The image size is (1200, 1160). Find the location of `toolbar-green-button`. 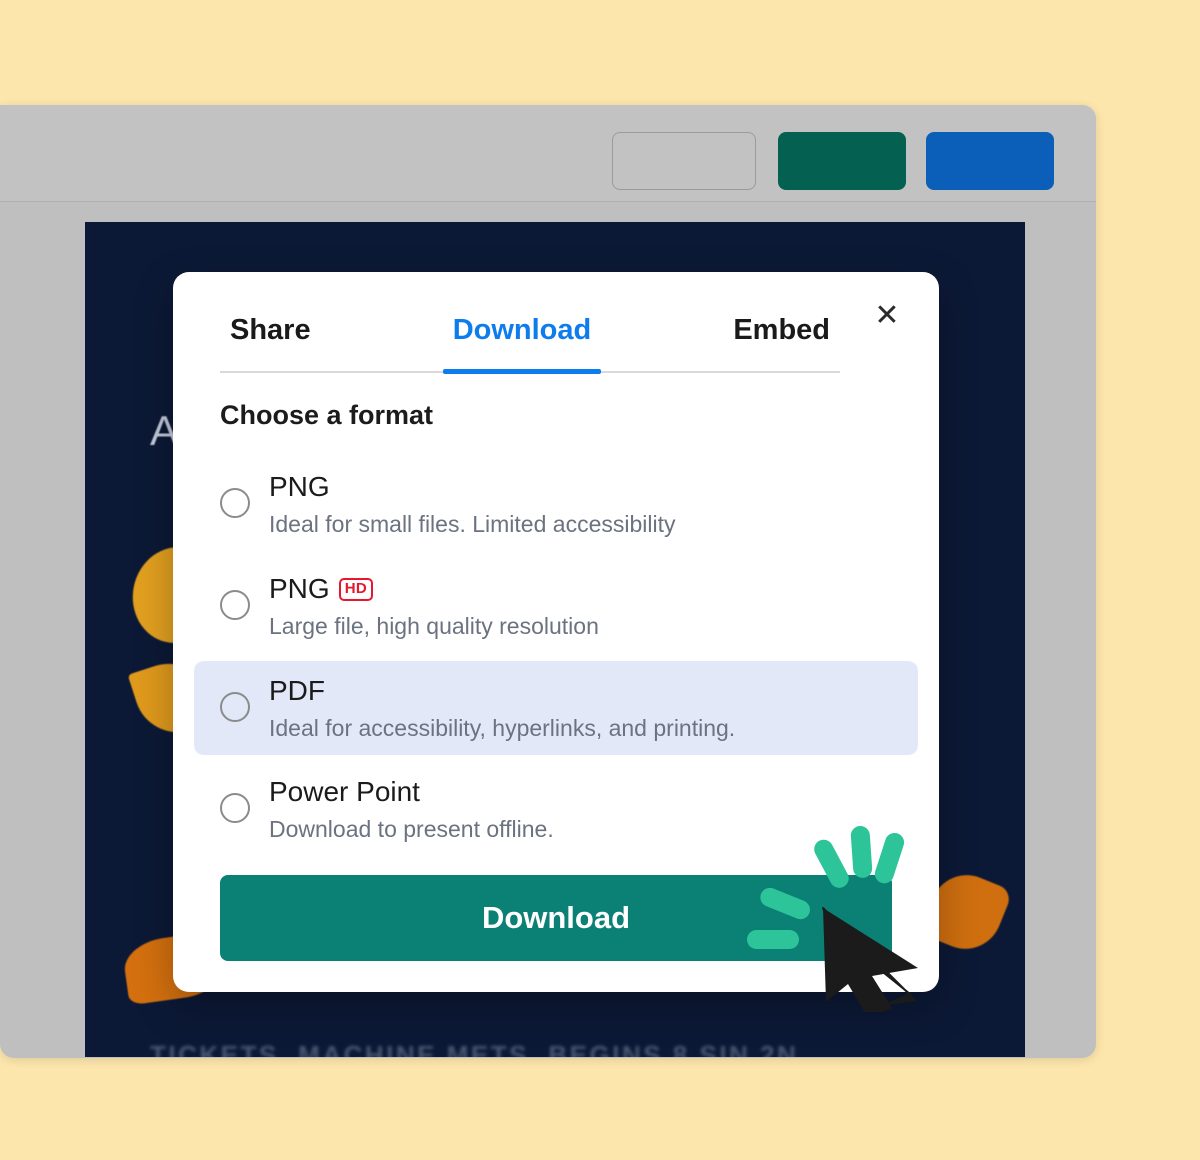

toolbar-green-button is located at coordinates (842, 161).